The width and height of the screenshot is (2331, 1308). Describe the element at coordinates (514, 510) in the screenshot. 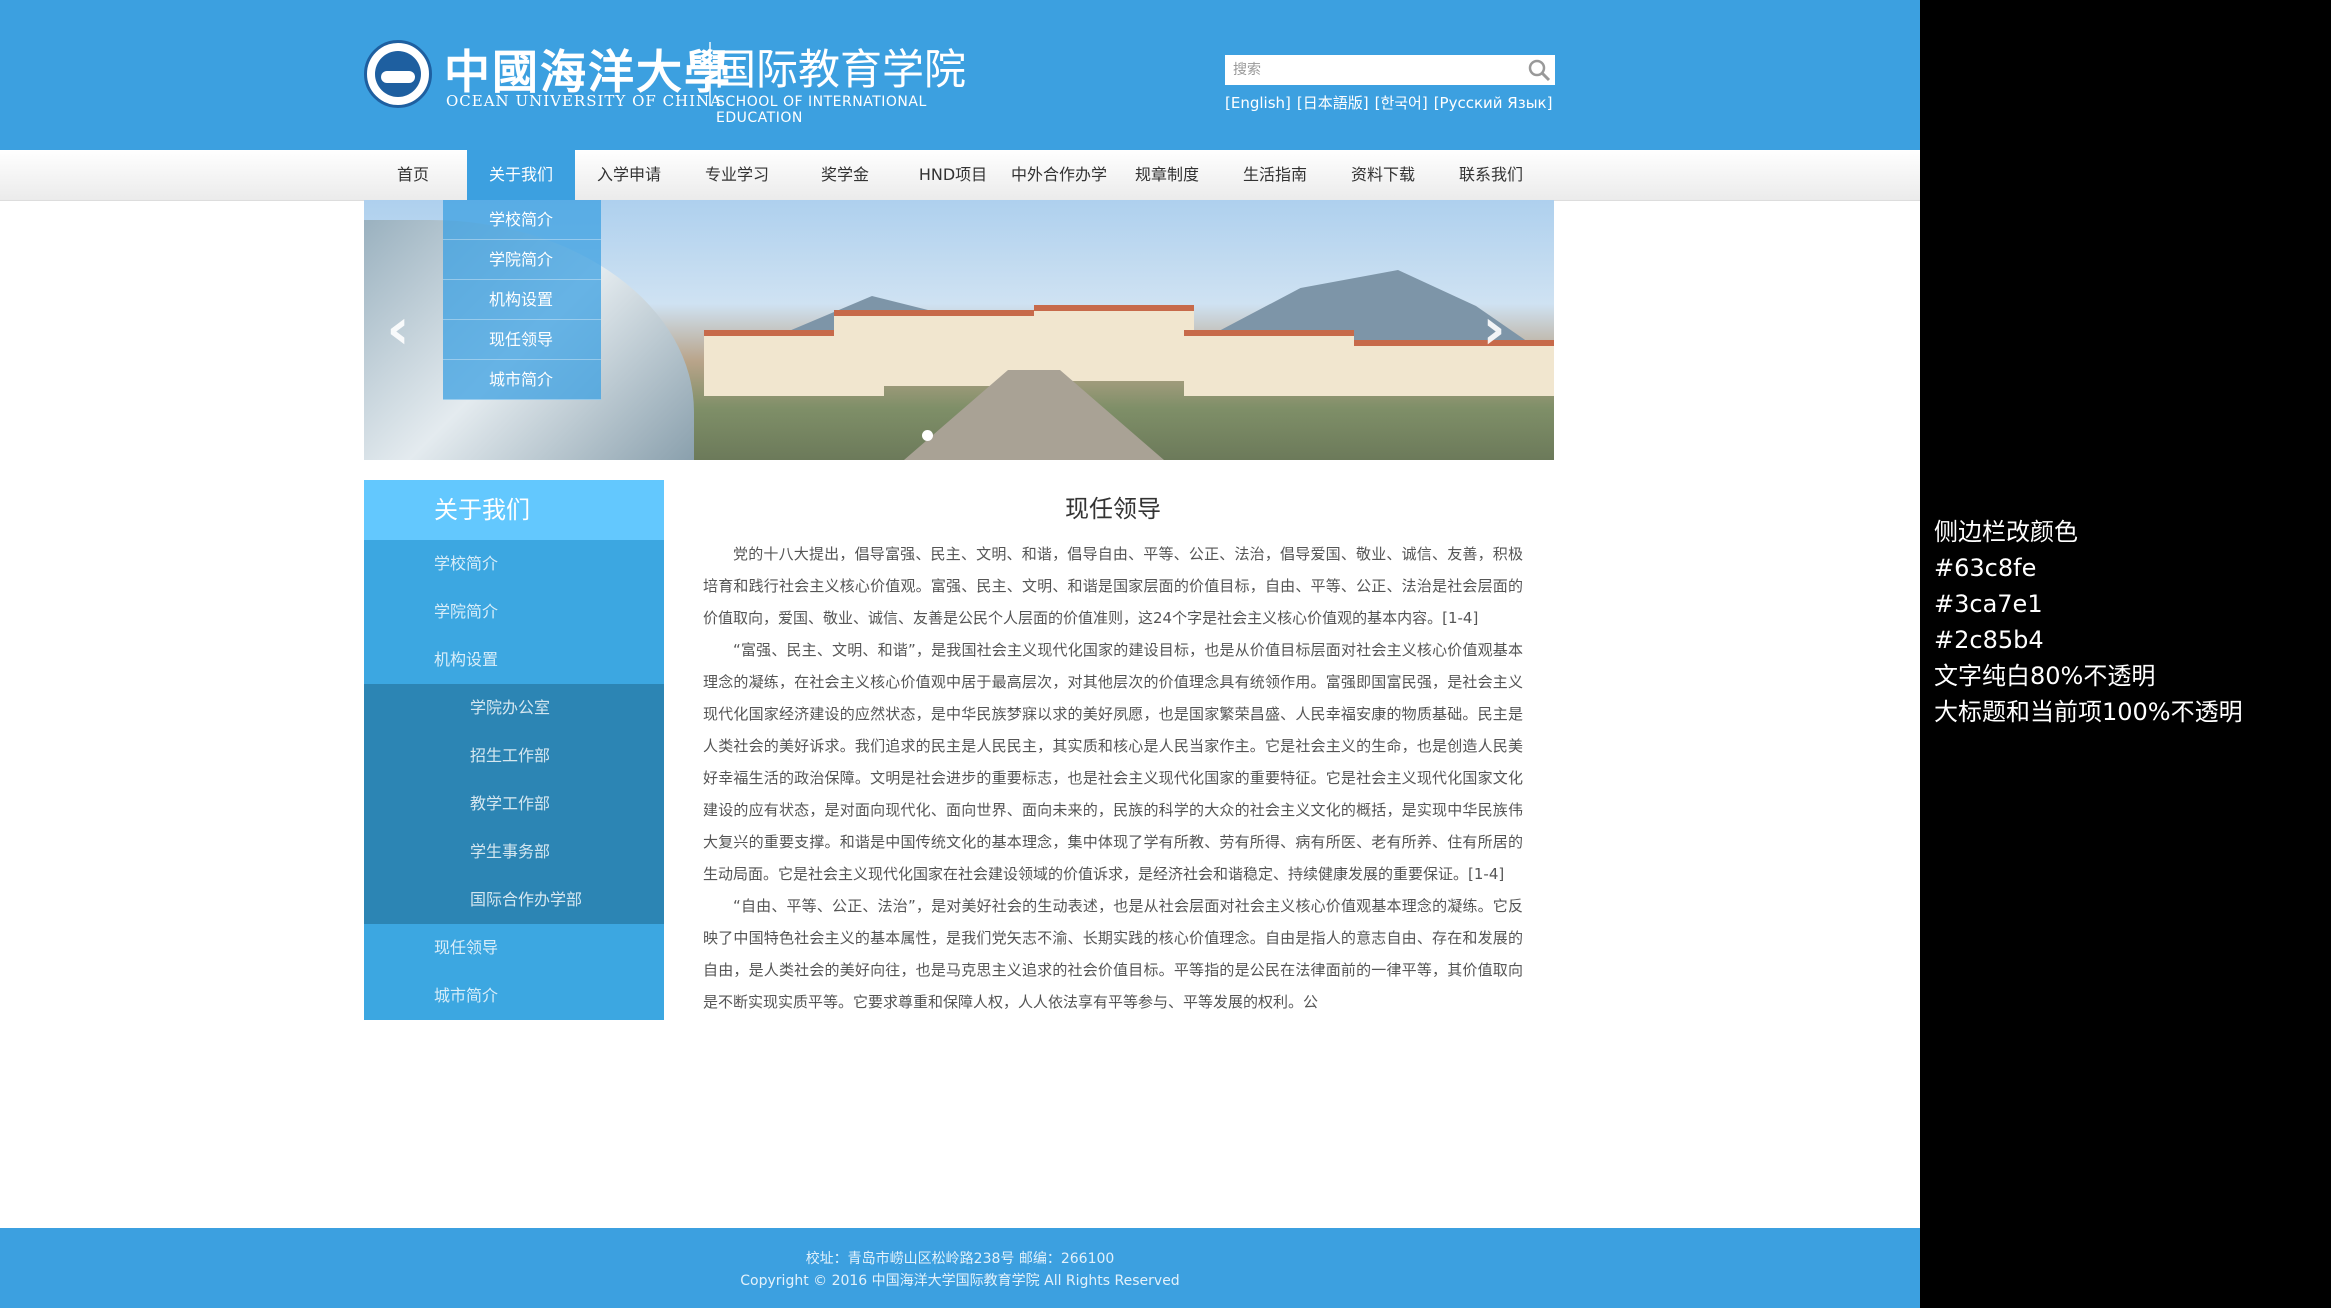

I see `sidebar-title: 关于我们` at that location.